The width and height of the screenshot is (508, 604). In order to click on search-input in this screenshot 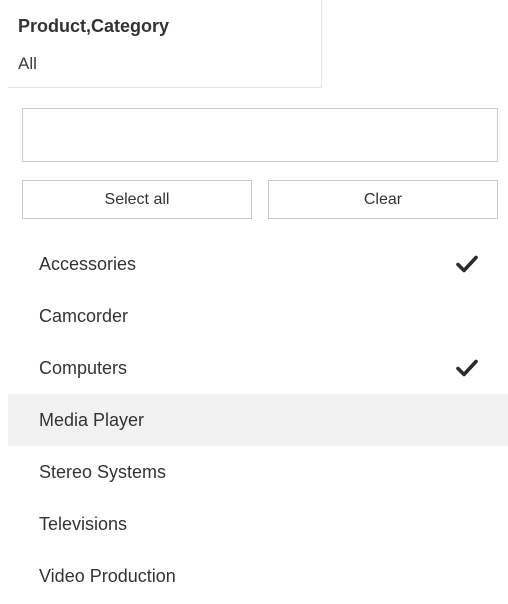, I will do `click(260, 135)`.